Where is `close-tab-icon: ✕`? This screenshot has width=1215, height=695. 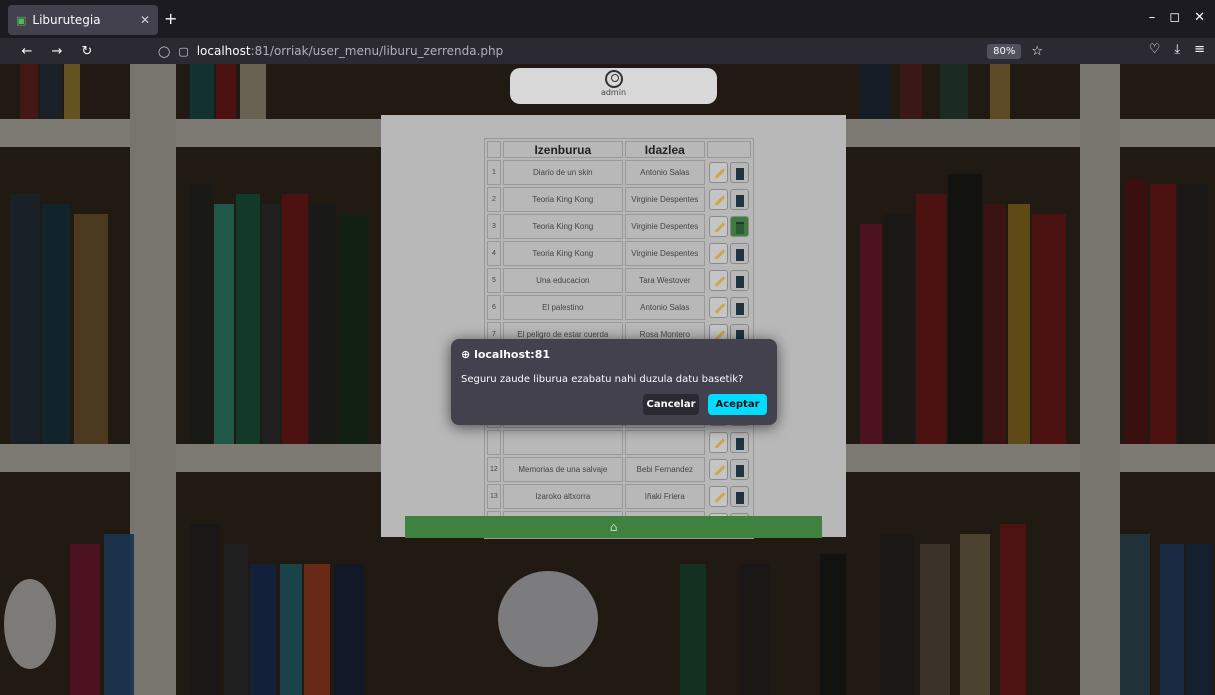
close-tab-icon: ✕ is located at coordinates (145, 20).